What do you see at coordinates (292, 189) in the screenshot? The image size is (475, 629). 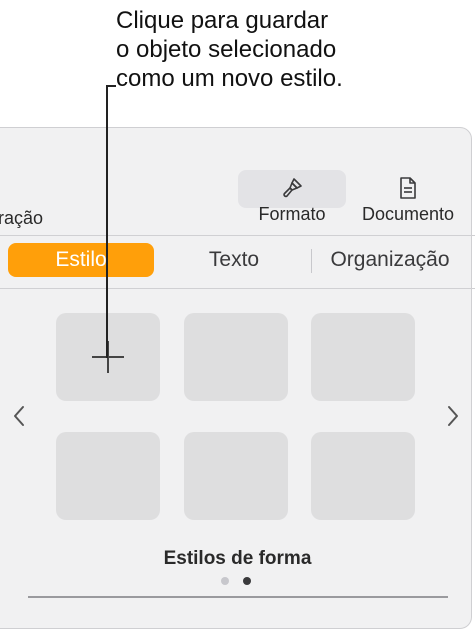 I see `paintbrush-icon` at bounding box center [292, 189].